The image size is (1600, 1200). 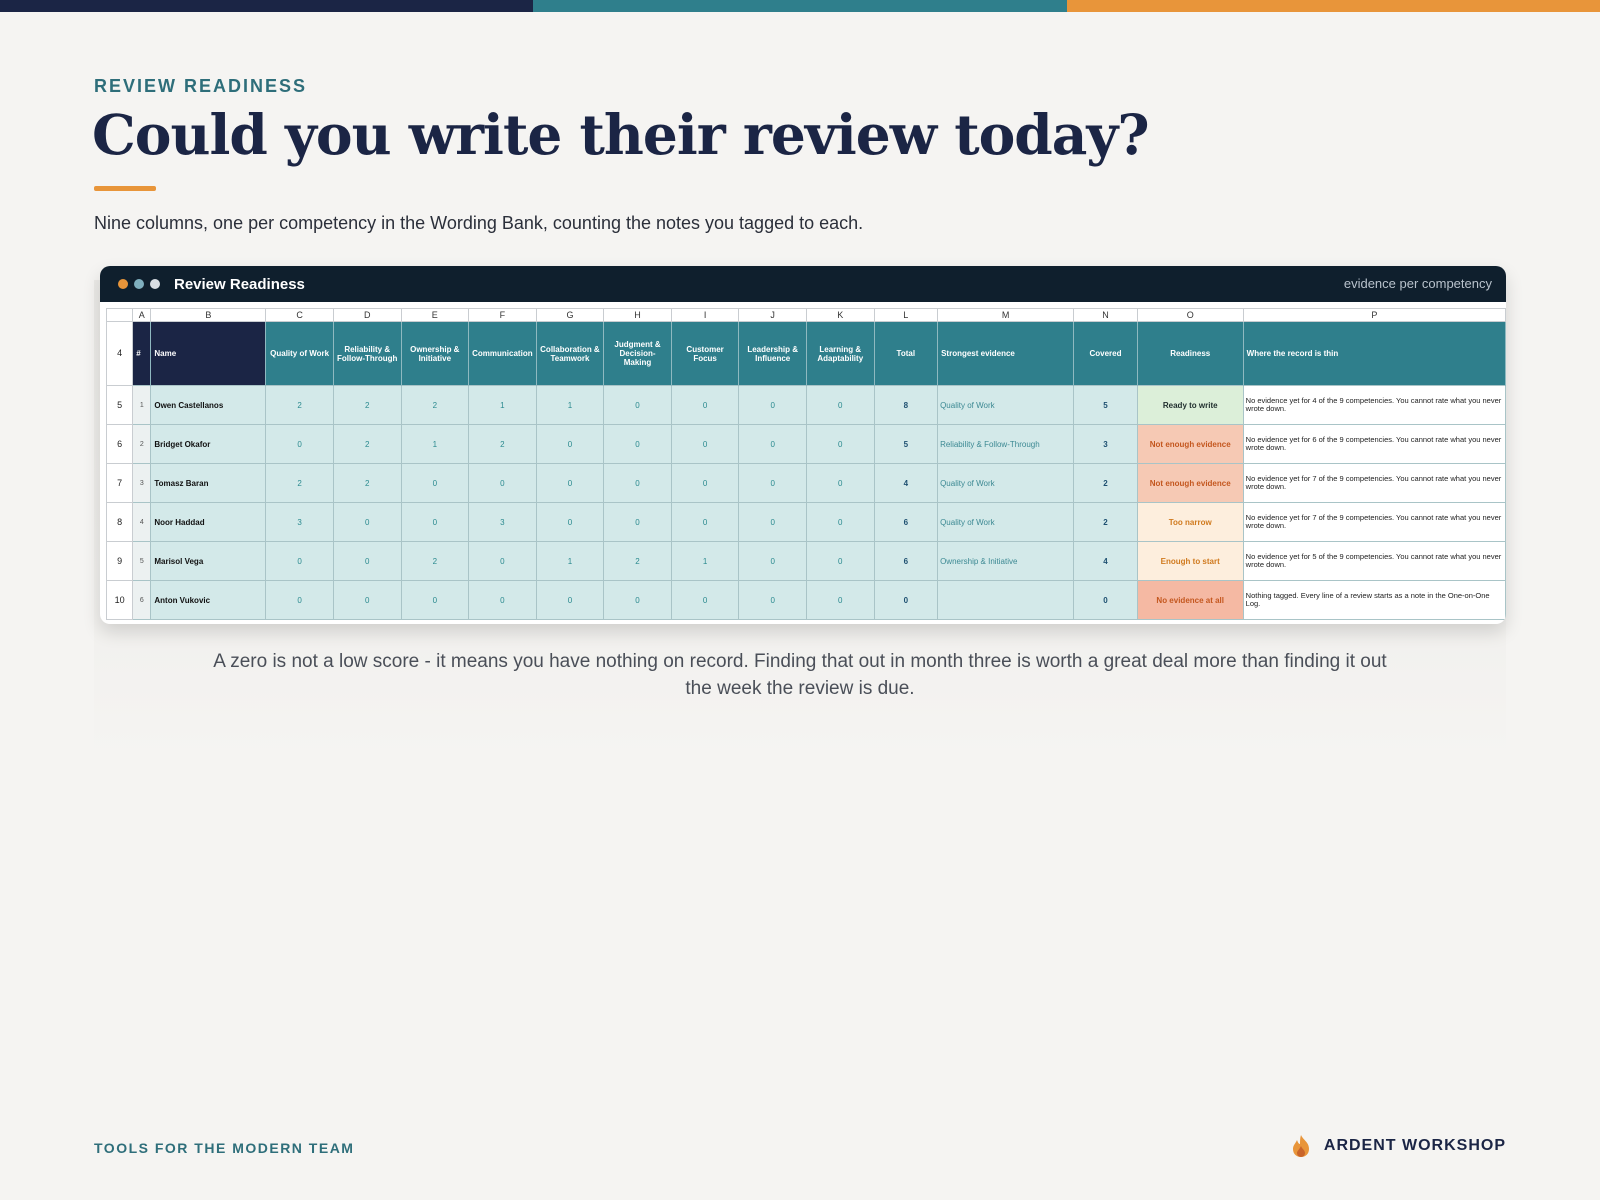 What do you see at coordinates (906, 405) in the screenshot?
I see `total-cell: 8` at bounding box center [906, 405].